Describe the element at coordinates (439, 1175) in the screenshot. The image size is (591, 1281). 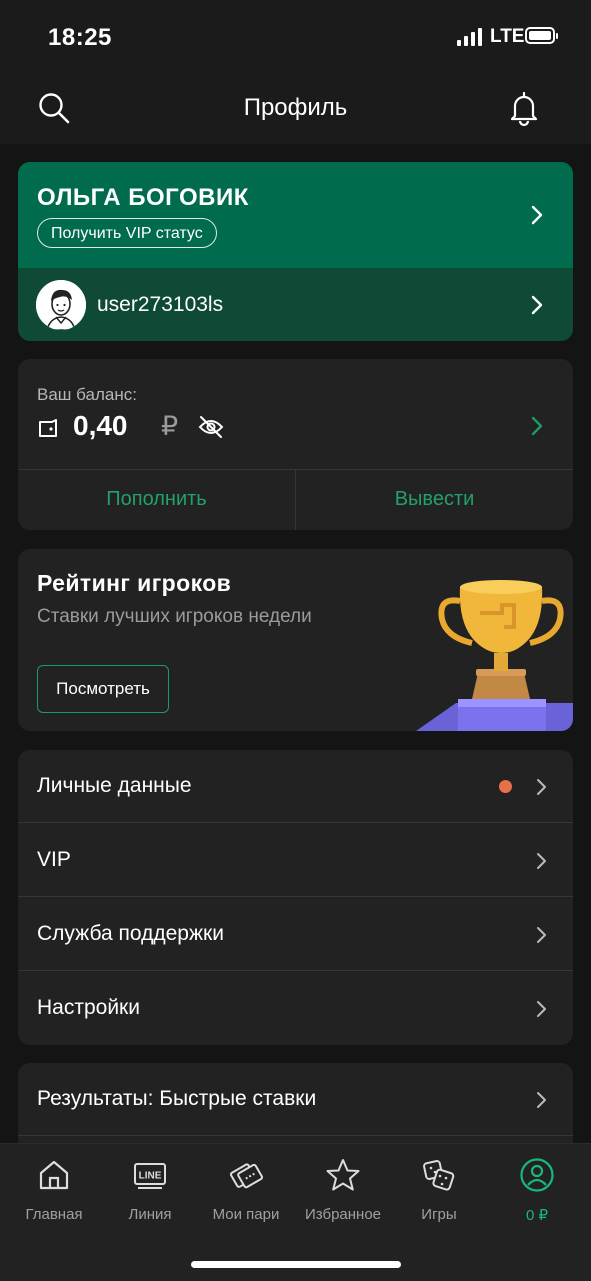
I see `dice-icon` at that location.